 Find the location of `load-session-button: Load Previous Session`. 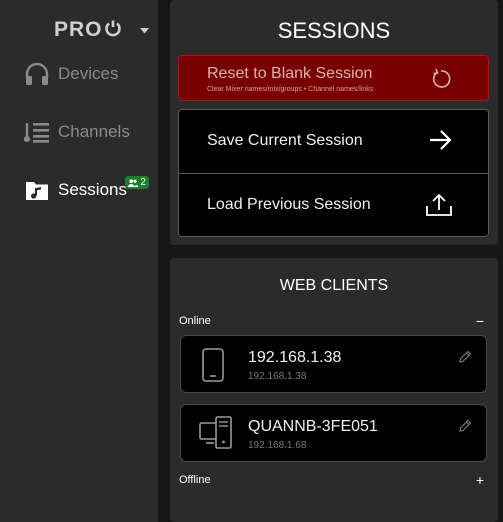

load-session-button: Load Previous Session is located at coordinates (333, 205).